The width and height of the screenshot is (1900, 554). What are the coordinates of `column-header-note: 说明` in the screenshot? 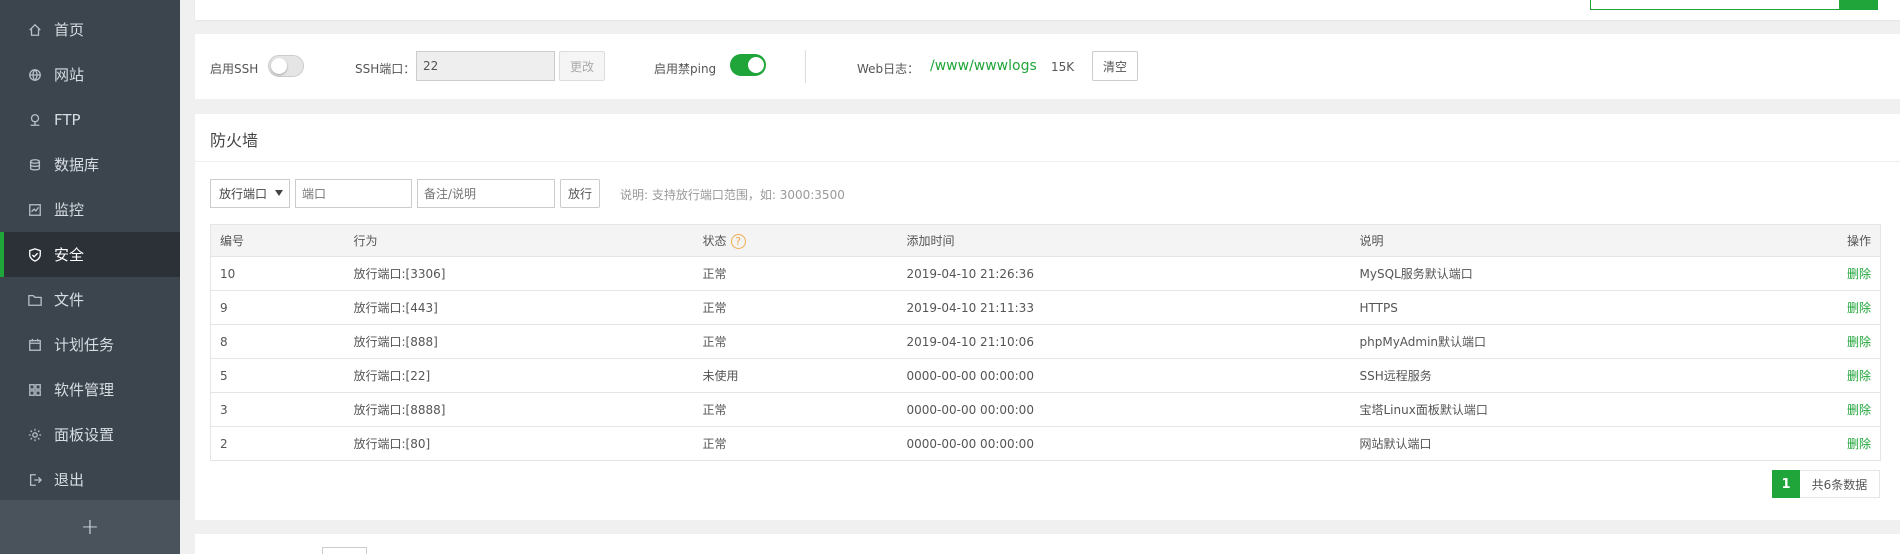 It's located at (1575, 240).